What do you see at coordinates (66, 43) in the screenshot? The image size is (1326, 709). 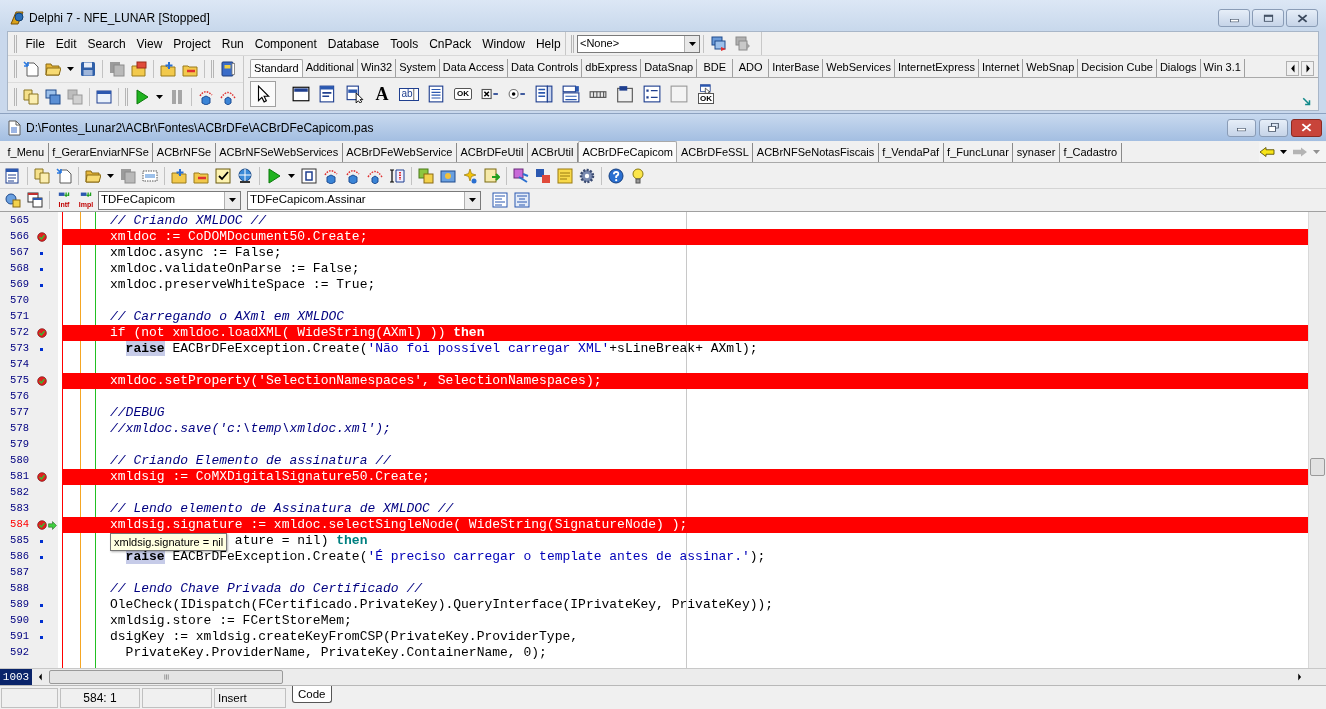 I see `menu-item: Edit` at bounding box center [66, 43].